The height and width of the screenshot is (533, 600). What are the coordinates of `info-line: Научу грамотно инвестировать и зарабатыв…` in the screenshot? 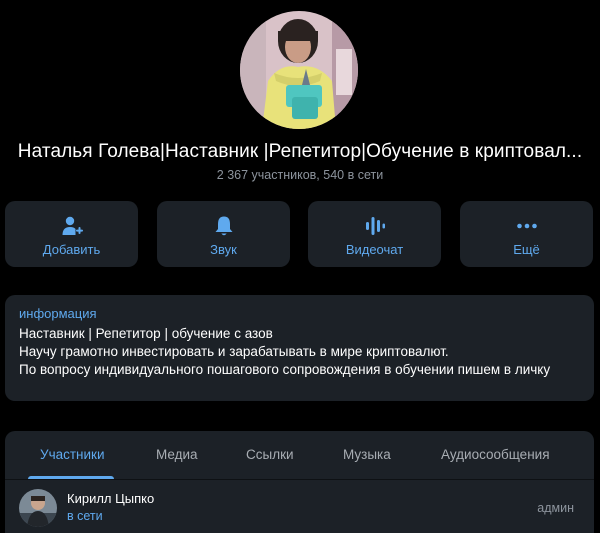 It's located at (234, 351).